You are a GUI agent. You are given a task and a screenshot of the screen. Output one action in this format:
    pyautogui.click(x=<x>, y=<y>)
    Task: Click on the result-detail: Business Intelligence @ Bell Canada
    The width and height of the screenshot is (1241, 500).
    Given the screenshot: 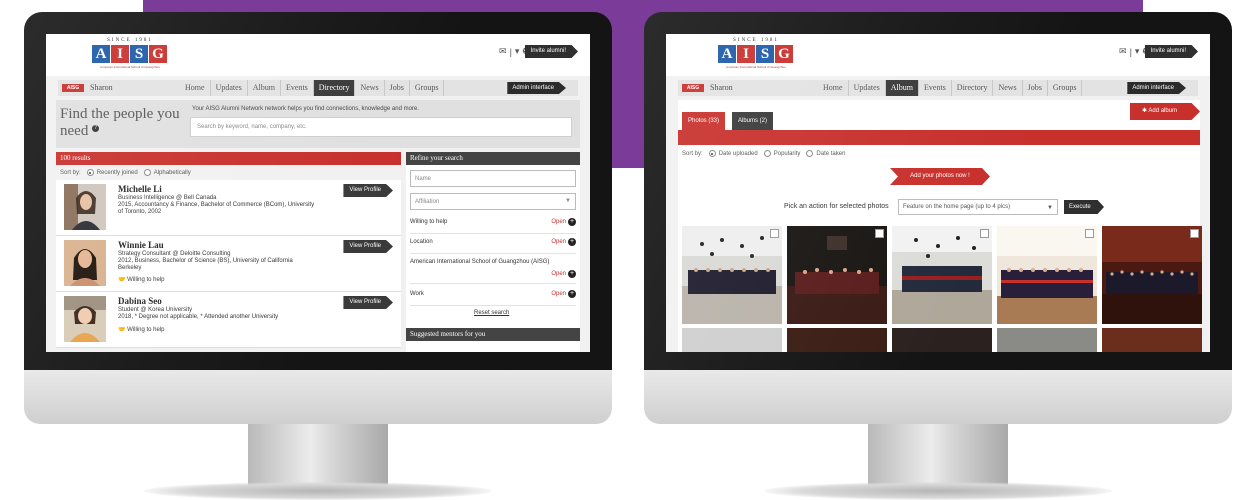 What is the action you would take?
    pyautogui.click(x=167, y=198)
    